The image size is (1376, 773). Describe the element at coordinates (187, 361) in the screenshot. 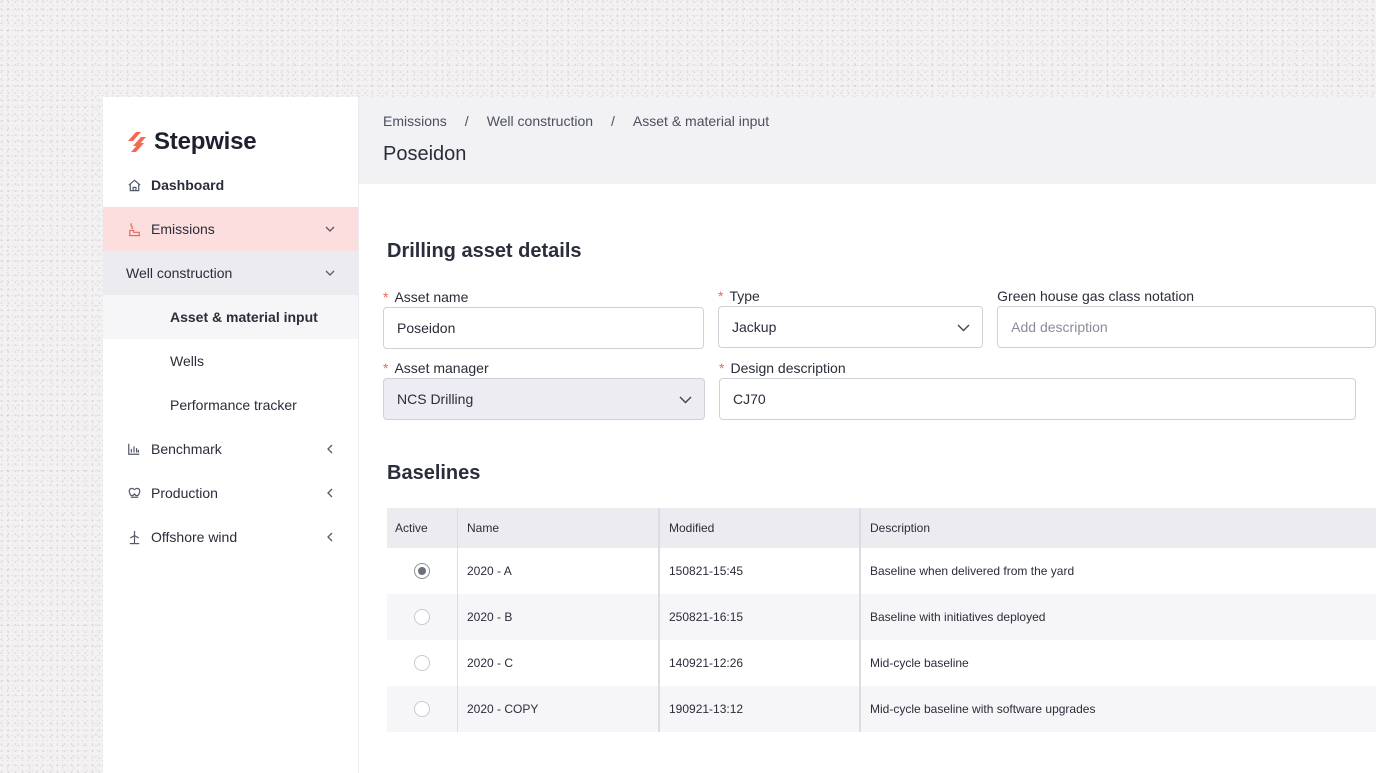

I see `sidebar-item-label: Wells` at that location.